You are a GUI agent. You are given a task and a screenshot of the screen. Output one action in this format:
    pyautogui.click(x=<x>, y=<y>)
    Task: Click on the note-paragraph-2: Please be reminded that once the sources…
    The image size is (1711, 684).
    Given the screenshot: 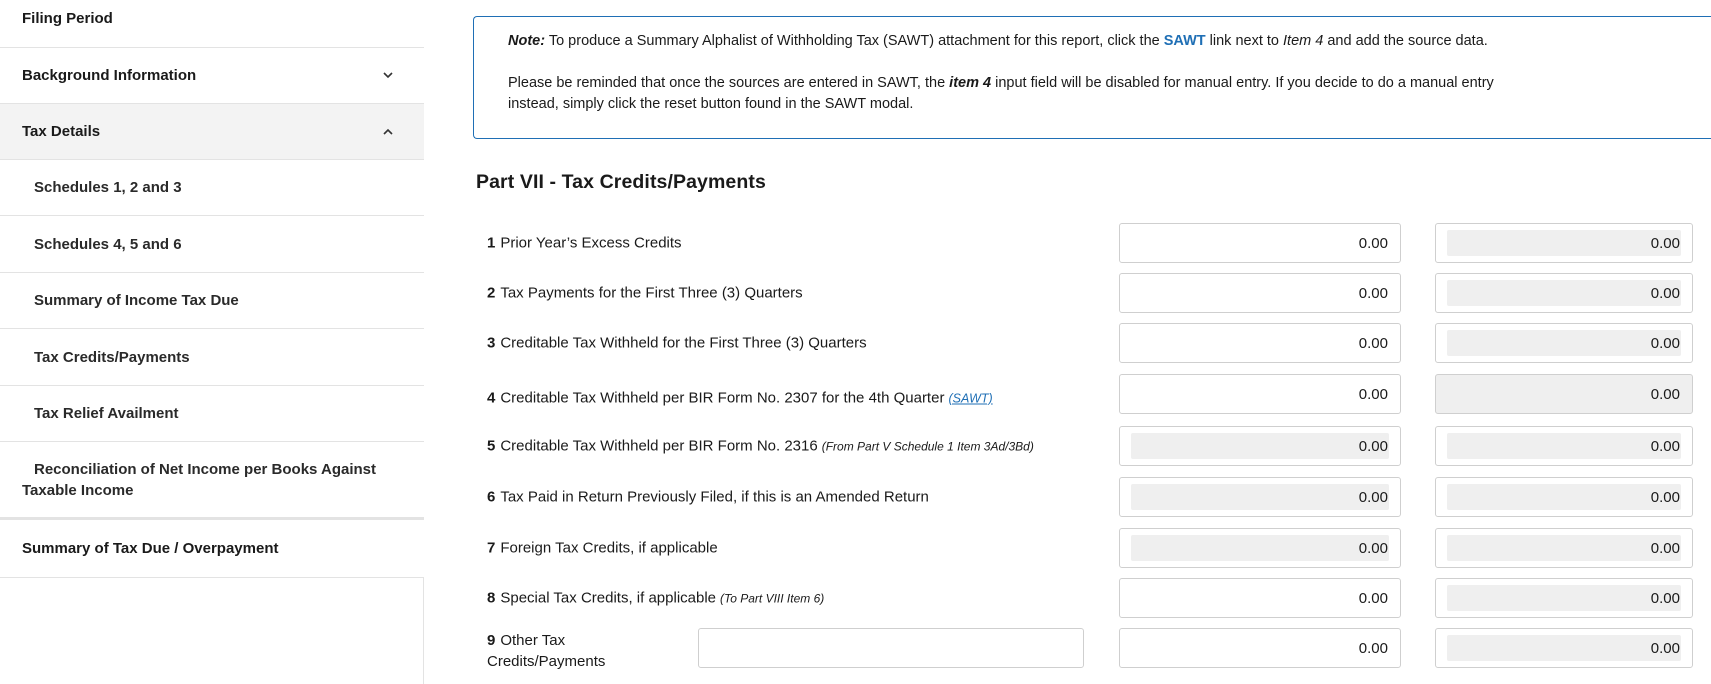 What is the action you would take?
    pyautogui.click(x=1028, y=94)
    